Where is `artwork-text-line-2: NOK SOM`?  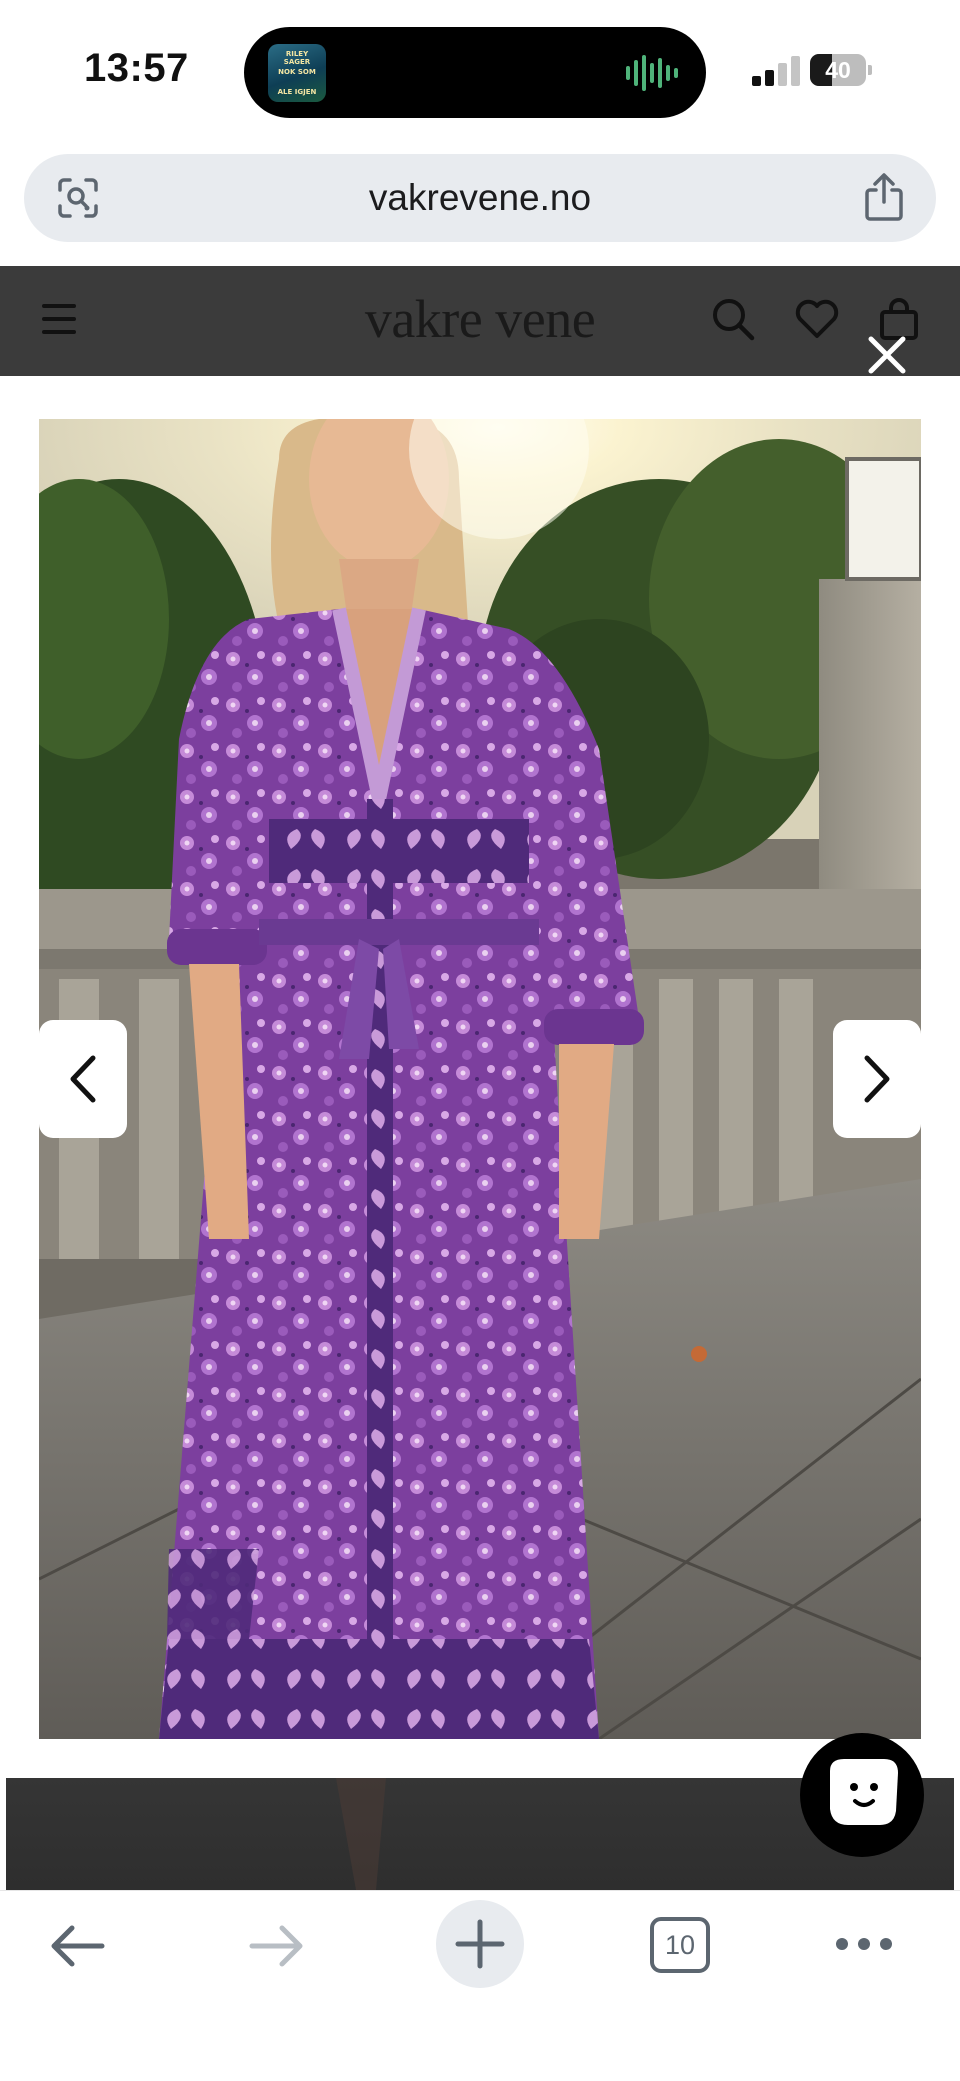 artwork-text-line-2: NOK SOM is located at coordinates (297, 72).